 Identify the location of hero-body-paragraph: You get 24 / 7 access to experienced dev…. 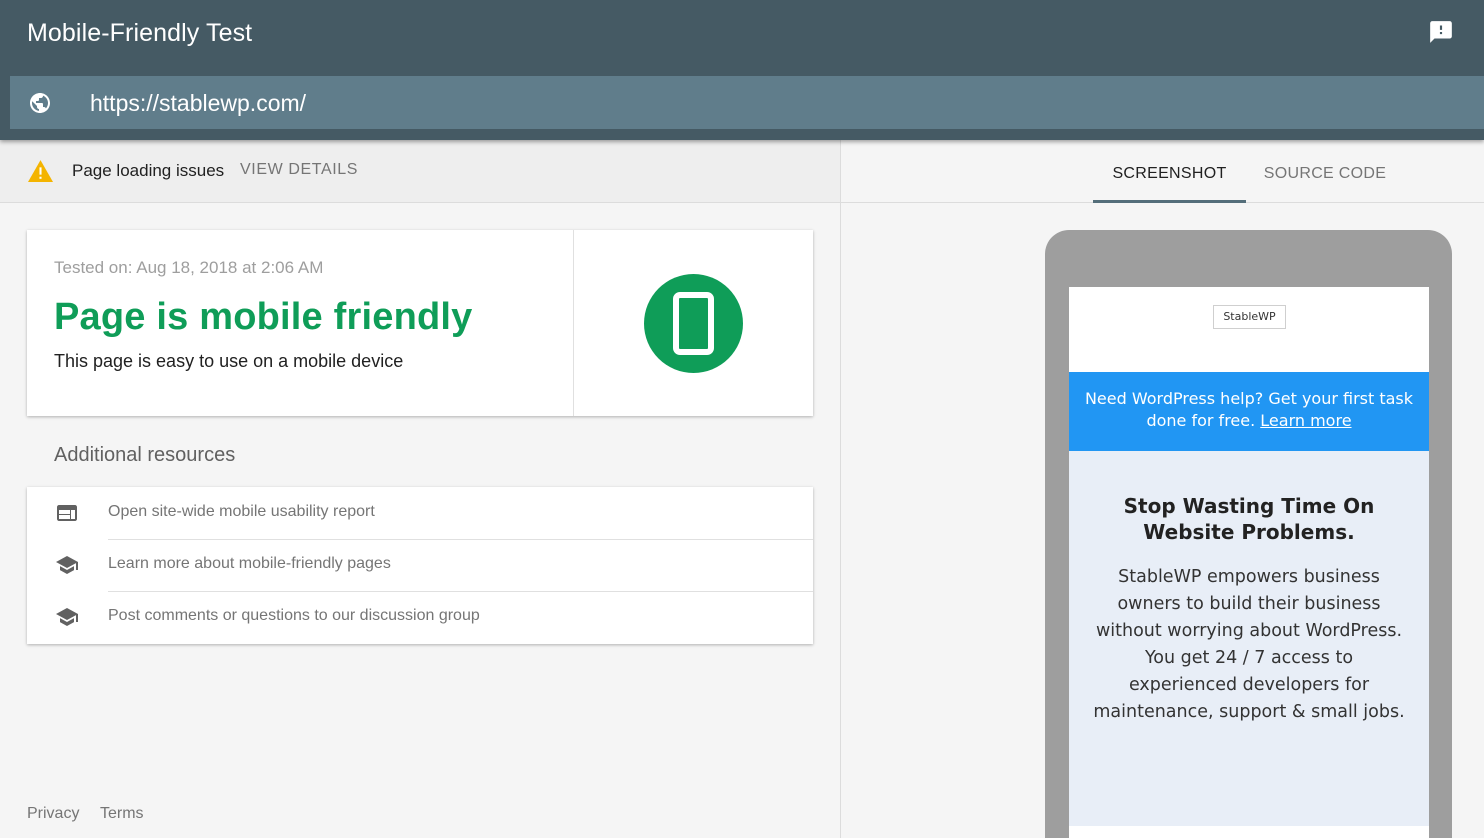
(1249, 685).